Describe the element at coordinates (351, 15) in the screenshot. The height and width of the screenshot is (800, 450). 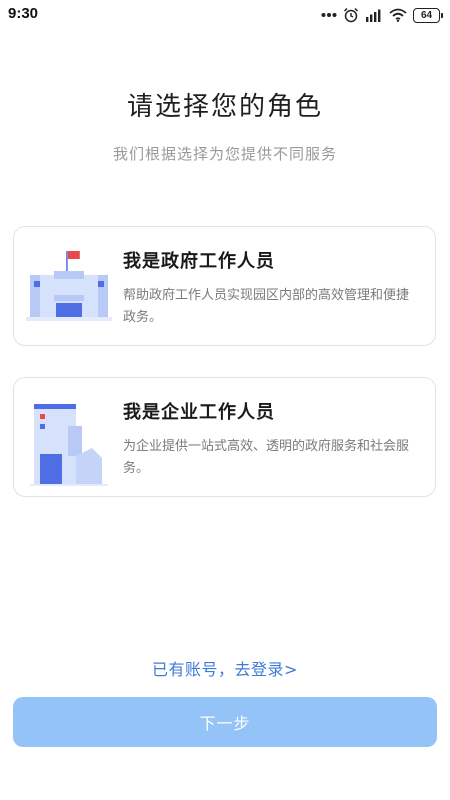
I see `alarm-icon` at that location.